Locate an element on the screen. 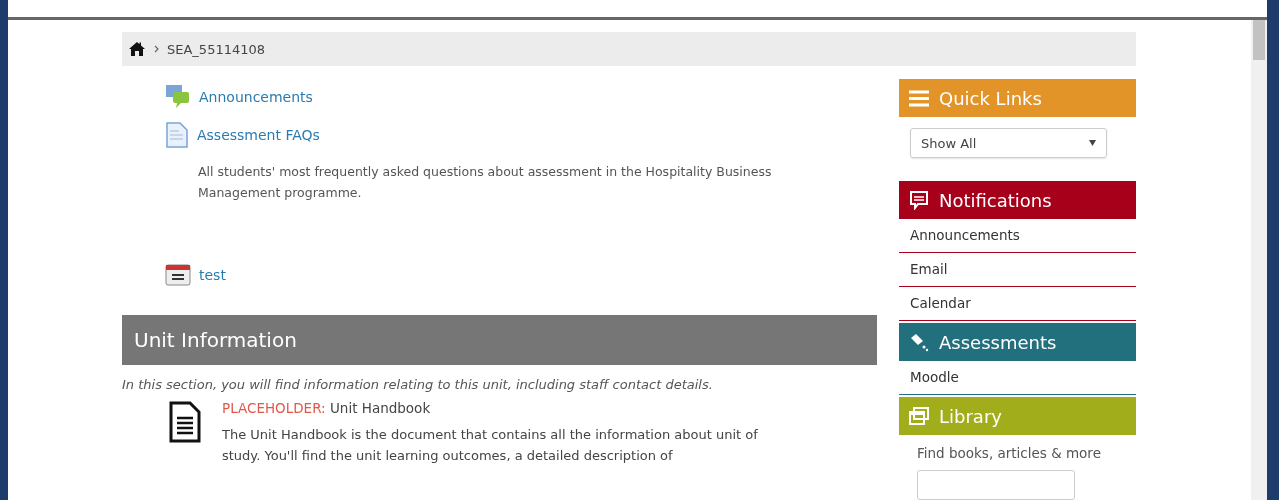 Image resolution: width=1279 pixels, height=500 pixels. resource-title: PLACEHOLDER: Unit Handbook is located at coordinates (497, 408).